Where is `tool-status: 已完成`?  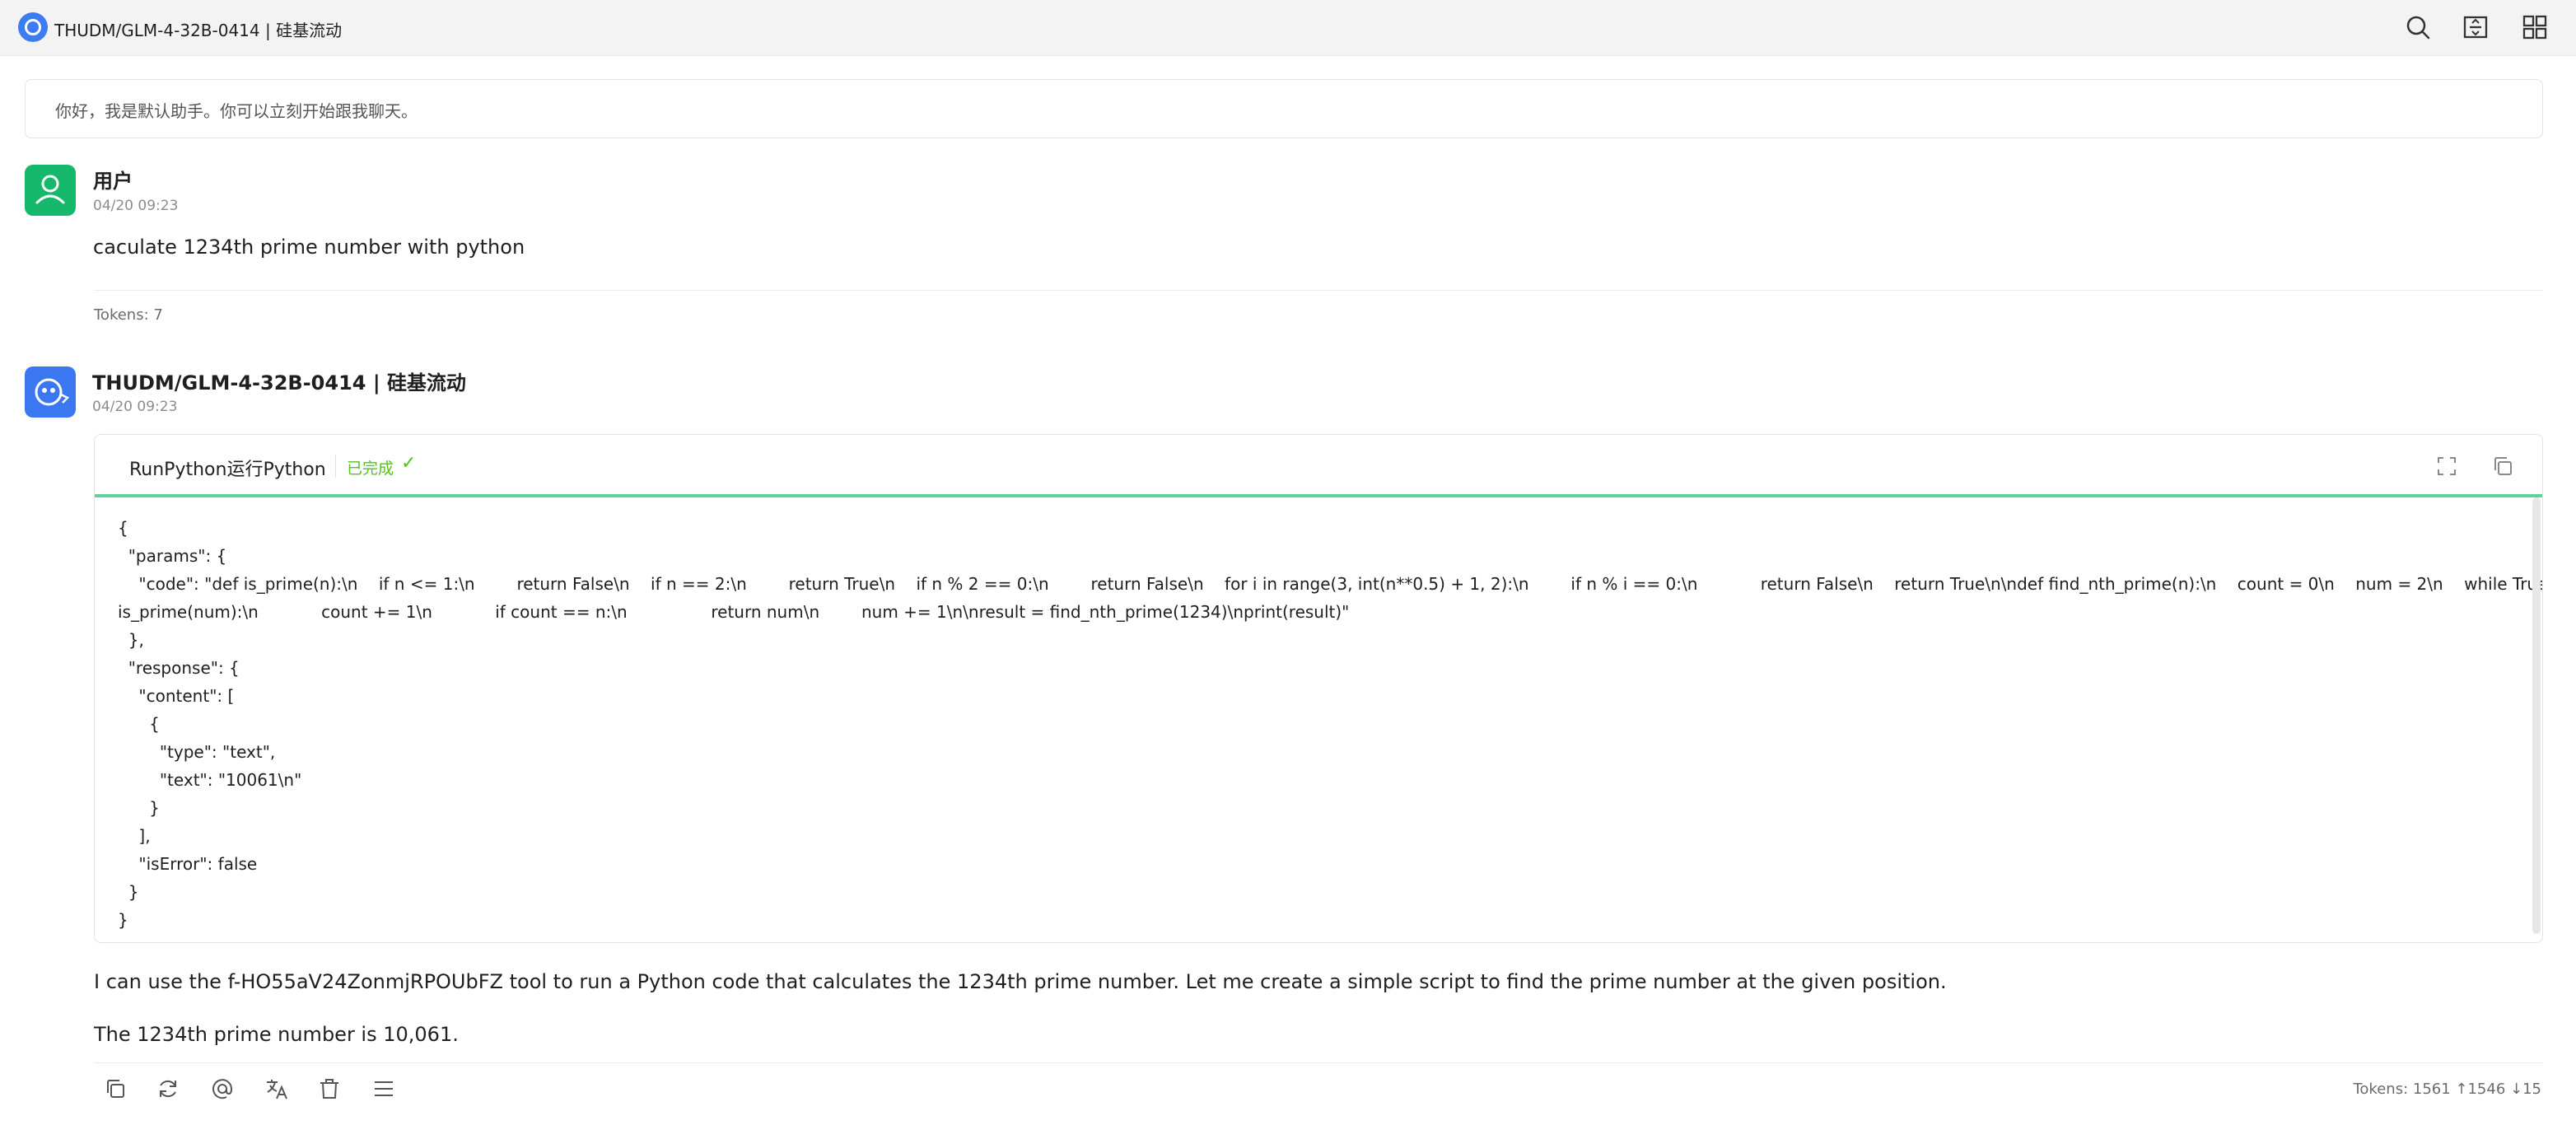
tool-status: 已完成 is located at coordinates (370, 469).